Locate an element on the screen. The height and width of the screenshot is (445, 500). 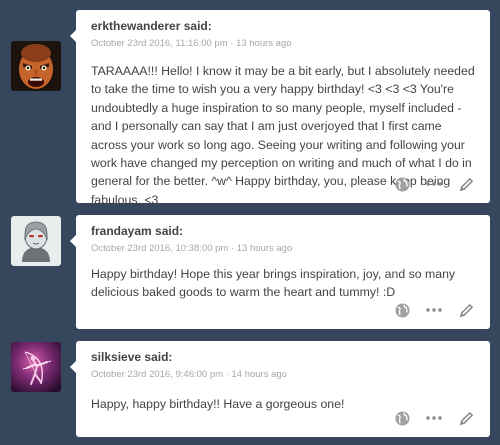
robot-girl-avatar-icon is located at coordinates (36, 241).